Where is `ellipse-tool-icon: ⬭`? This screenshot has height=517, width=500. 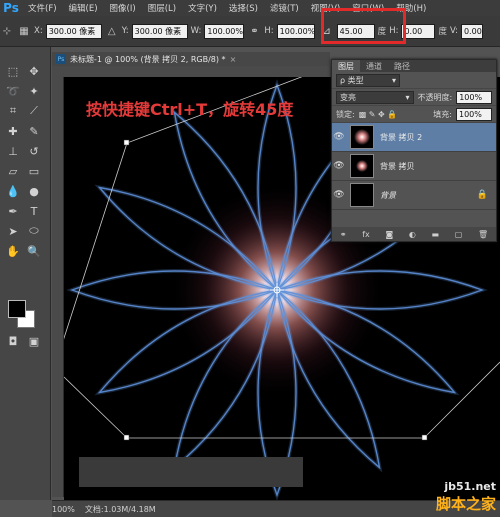
ellipse-tool-icon: ⬭ is located at coordinates (34, 231).